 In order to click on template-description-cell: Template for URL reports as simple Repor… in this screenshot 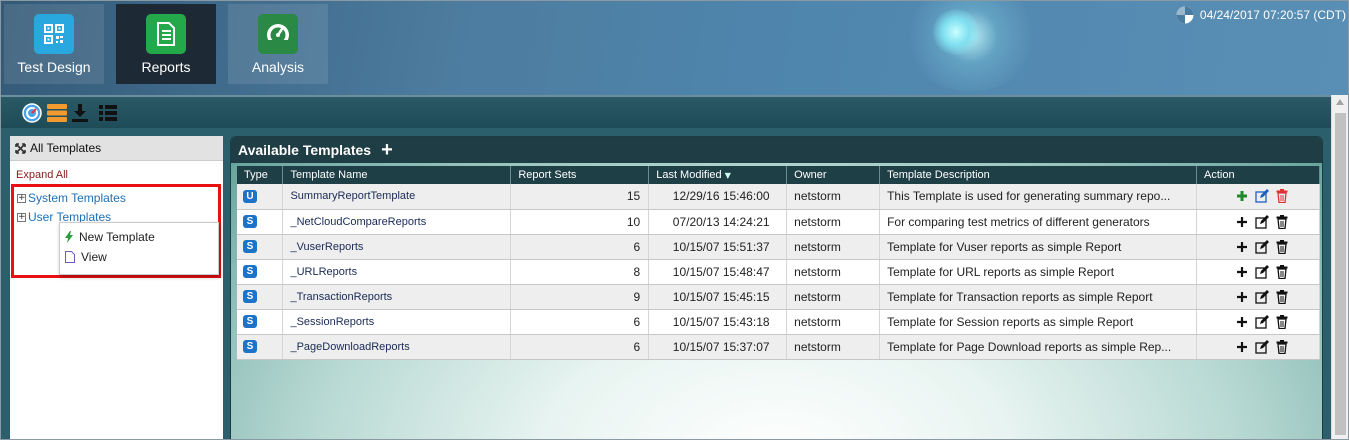, I will do `click(1038, 272)`.